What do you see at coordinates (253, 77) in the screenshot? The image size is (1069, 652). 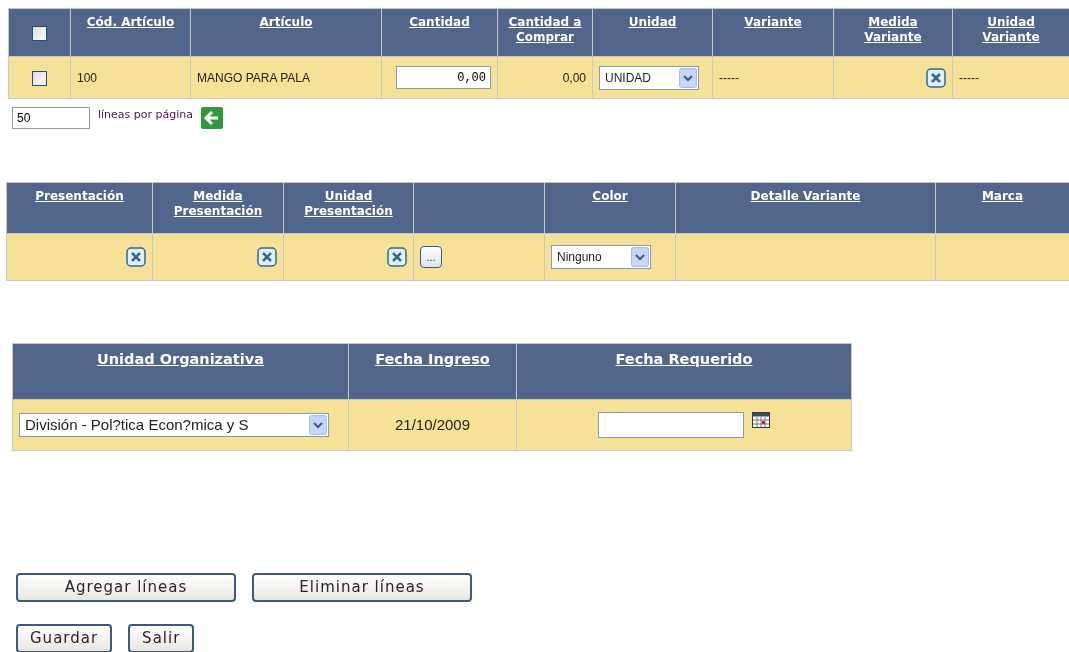 I see `table-cell: MANGO PARA PALA` at bounding box center [253, 77].